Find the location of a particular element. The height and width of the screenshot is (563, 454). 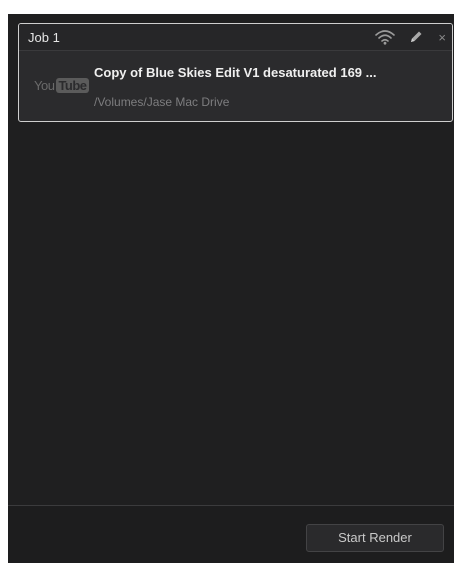

youtube-logo-tube: Tube is located at coordinates (72, 85).